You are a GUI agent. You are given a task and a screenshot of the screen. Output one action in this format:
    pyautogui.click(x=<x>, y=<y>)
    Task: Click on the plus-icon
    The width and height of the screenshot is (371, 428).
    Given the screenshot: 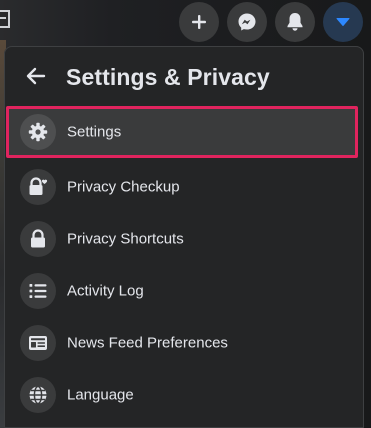 What is the action you would take?
    pyautogui.click(x=199, y=22)
    